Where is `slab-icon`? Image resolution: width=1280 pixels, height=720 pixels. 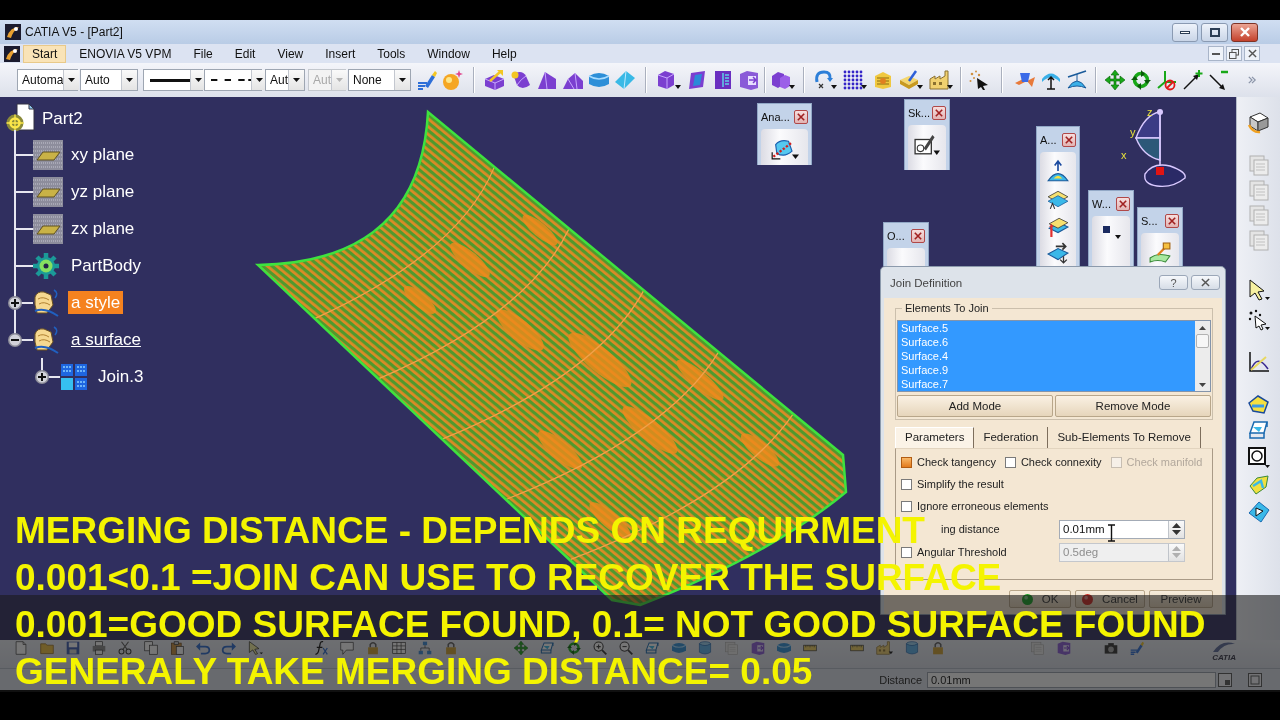 slab-icon is located at coordinates (599, 80).